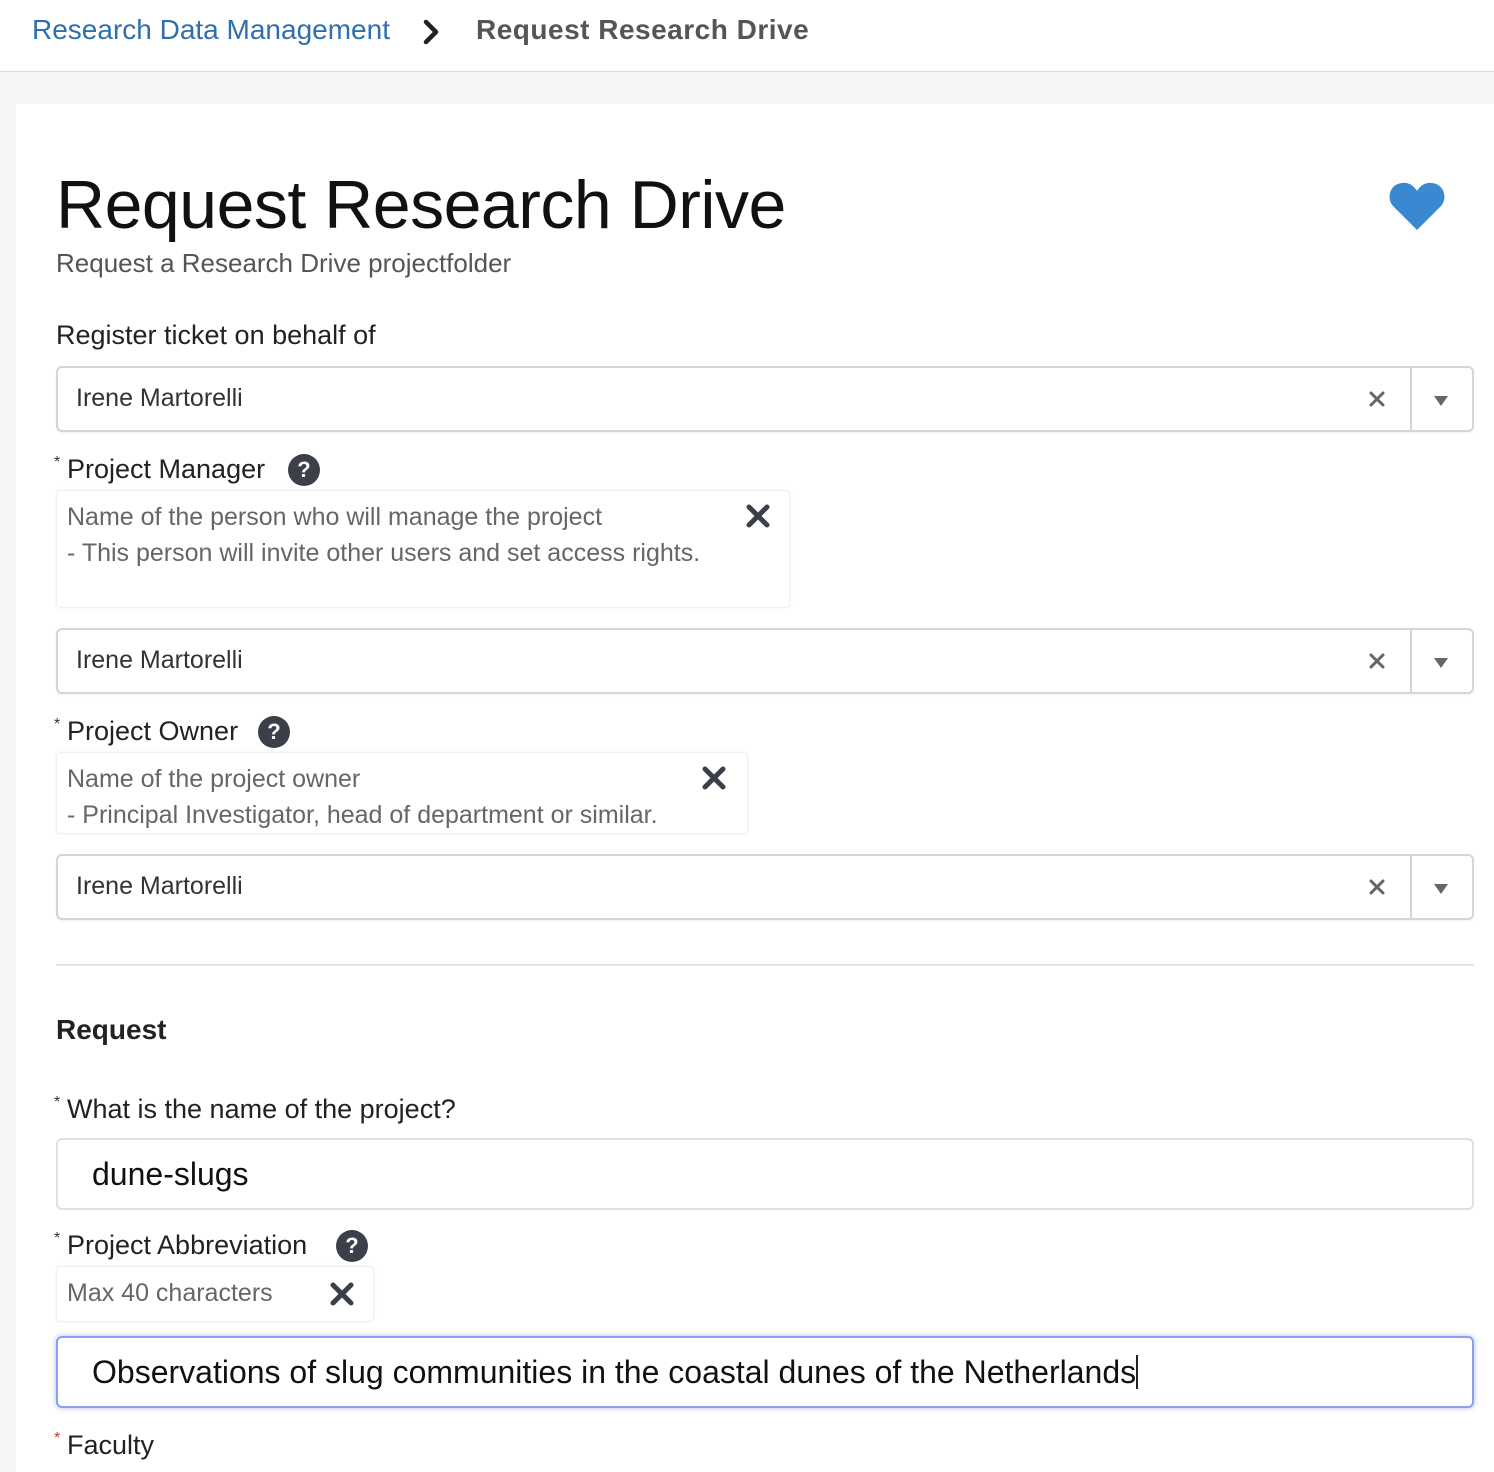  What do you see at coordinates (274, 732) in the screenshot?
I see `owner-help-icon: ?` at bounding box center [274, 732].